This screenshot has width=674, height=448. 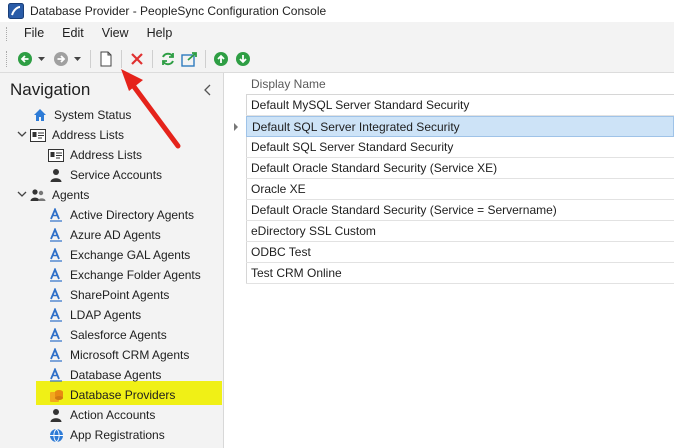 I want to click on nav-item-microsoft-crm-agents: Microsoft CRM Agents, so click(x=118, y=355).